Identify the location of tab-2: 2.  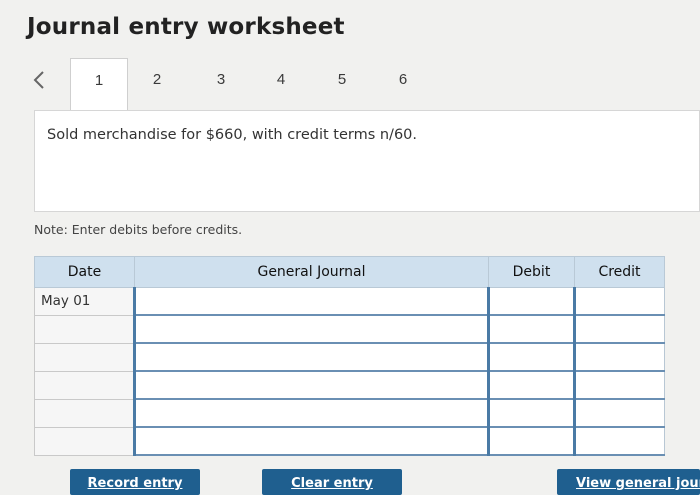
(157, 84).